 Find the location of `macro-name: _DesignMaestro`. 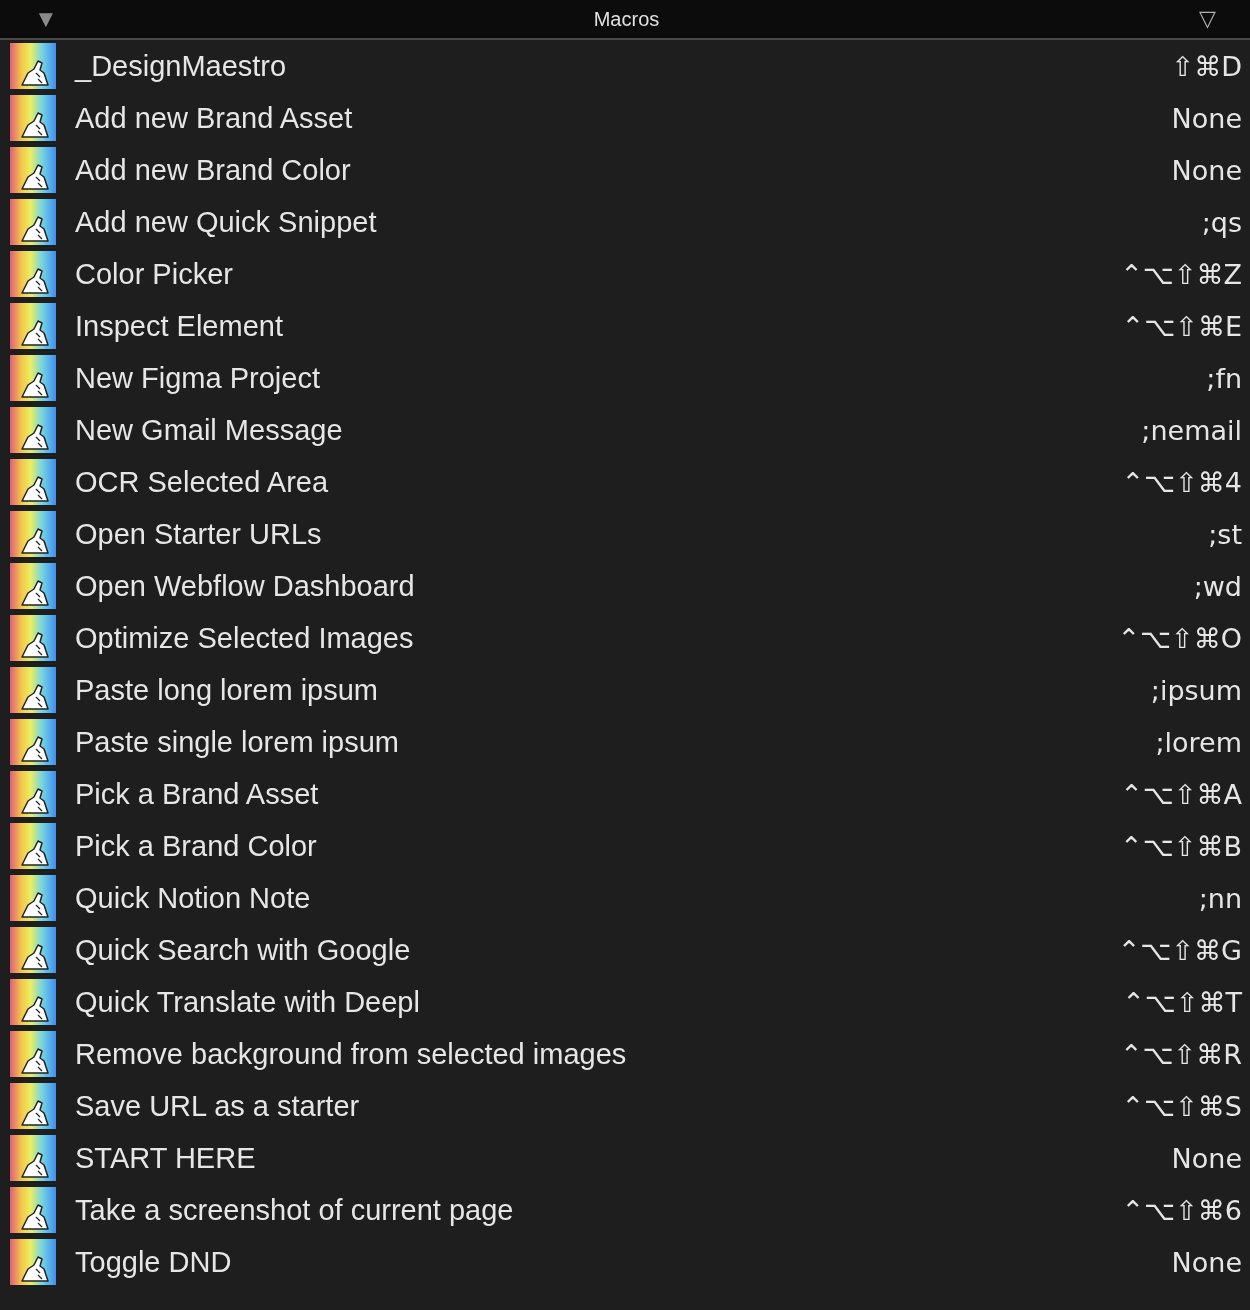

macro-name: _DesignMaestro is located at coordinates (181, 66).